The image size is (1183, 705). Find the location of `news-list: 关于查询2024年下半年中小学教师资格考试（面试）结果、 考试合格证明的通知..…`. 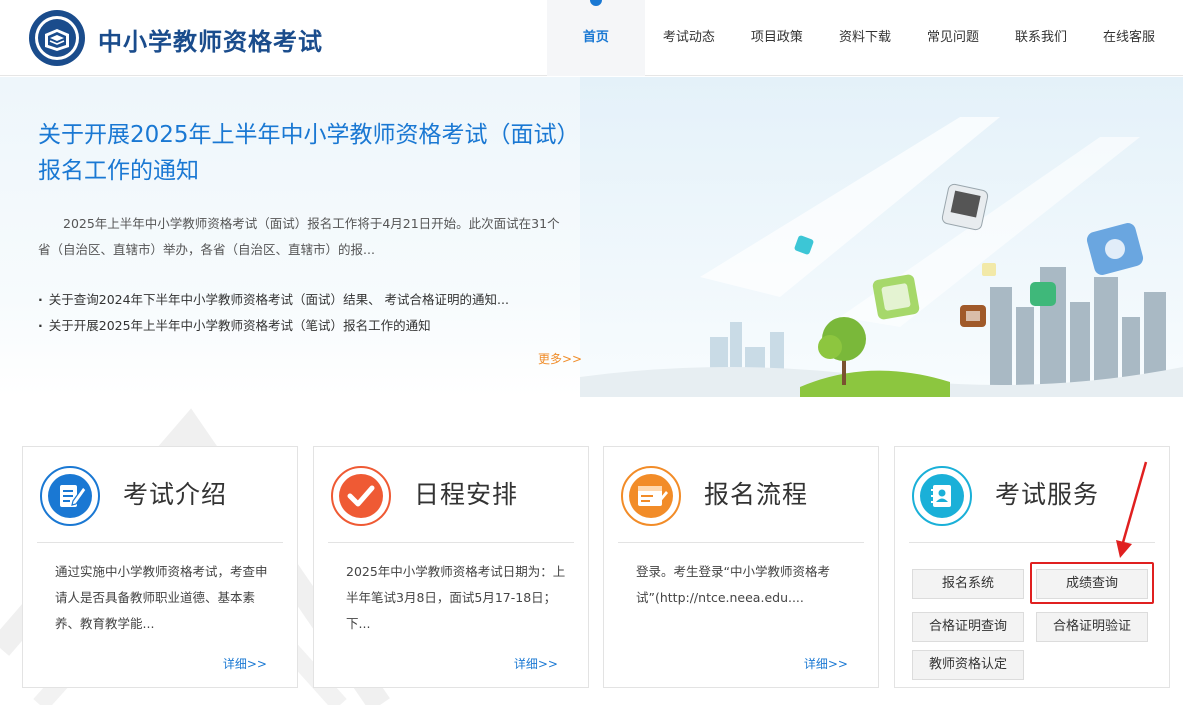

news-list: 关于查询2024年下半年中小学教师资格考试（面试）结果、 考试合格证明的通知..… is located at coordinates (318, 313).